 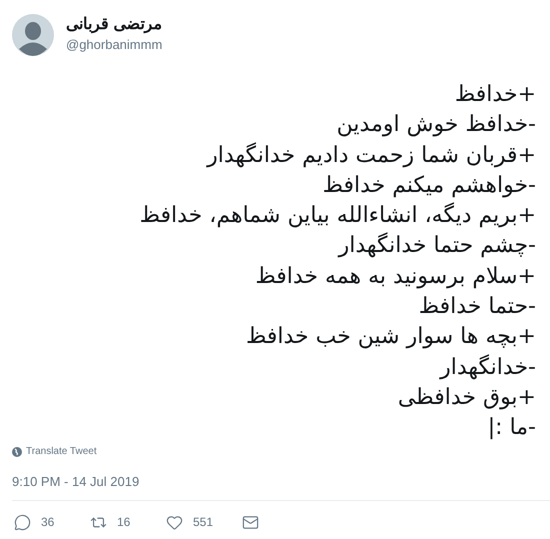 What do you see at coordinates (61, 451) in the screenshot?
I see `translate-link: Translate Tweet` at bounding box center [61, 451].